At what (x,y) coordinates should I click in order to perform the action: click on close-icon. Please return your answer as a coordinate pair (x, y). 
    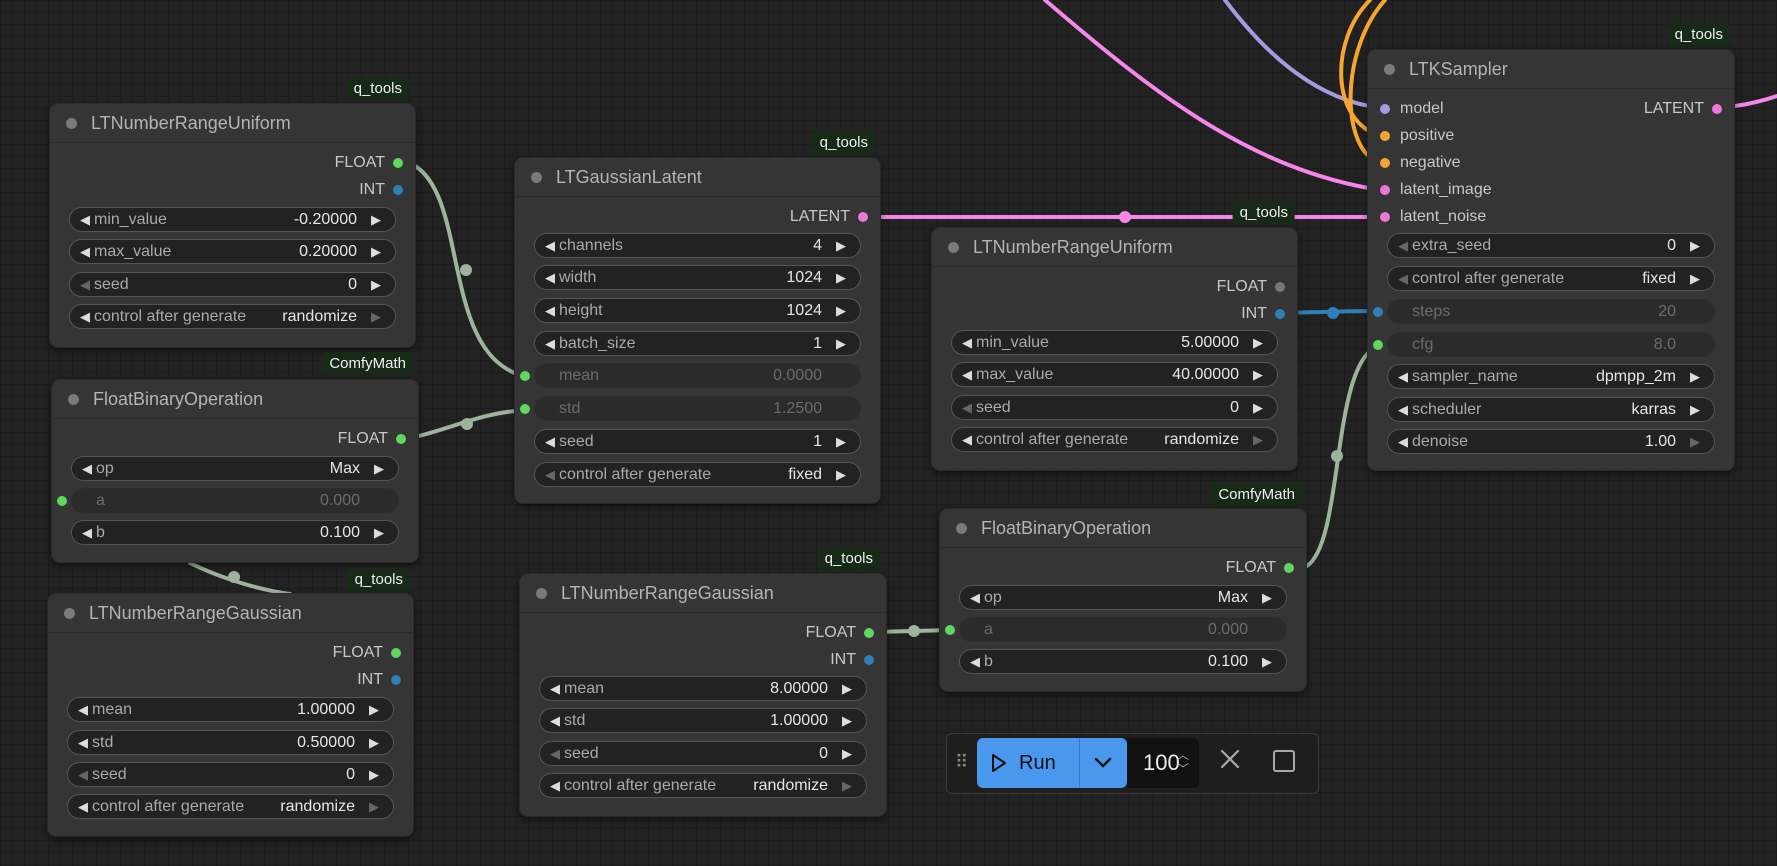
    Looking at the image, I should click on (1230, 759).